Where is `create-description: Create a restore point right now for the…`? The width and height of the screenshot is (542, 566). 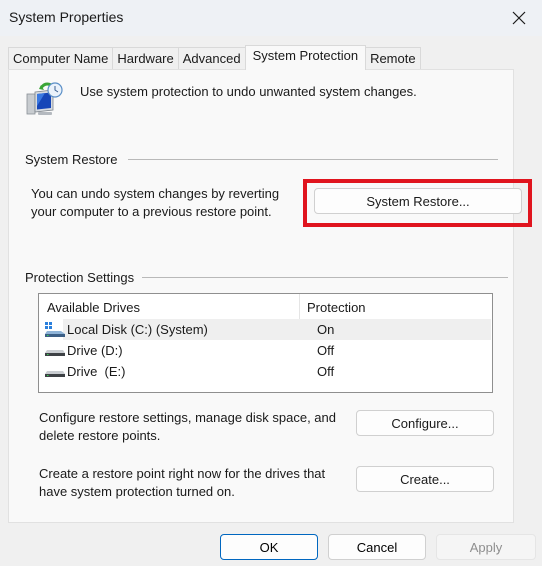 create-description: Create a restore point right now for the… is located at coordinates (182, 483).